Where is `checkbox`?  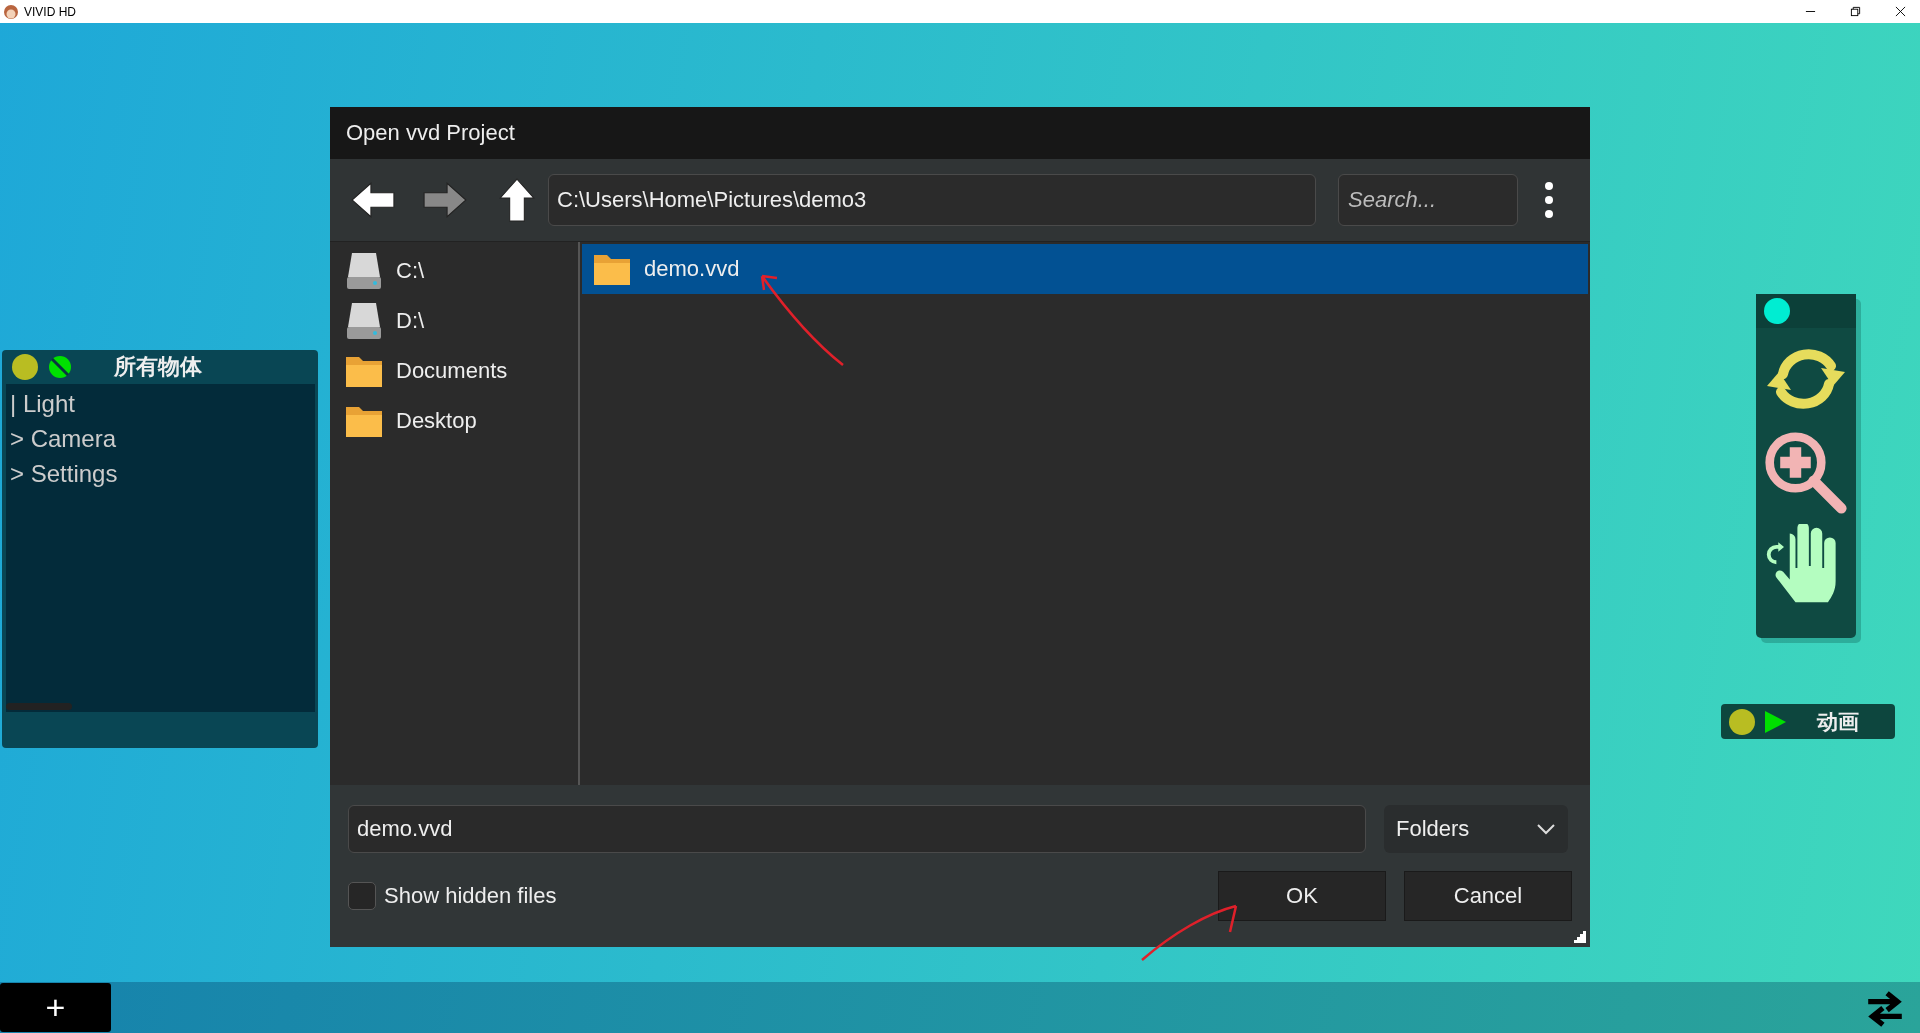
checkbox is located at coordinates (362, 896).